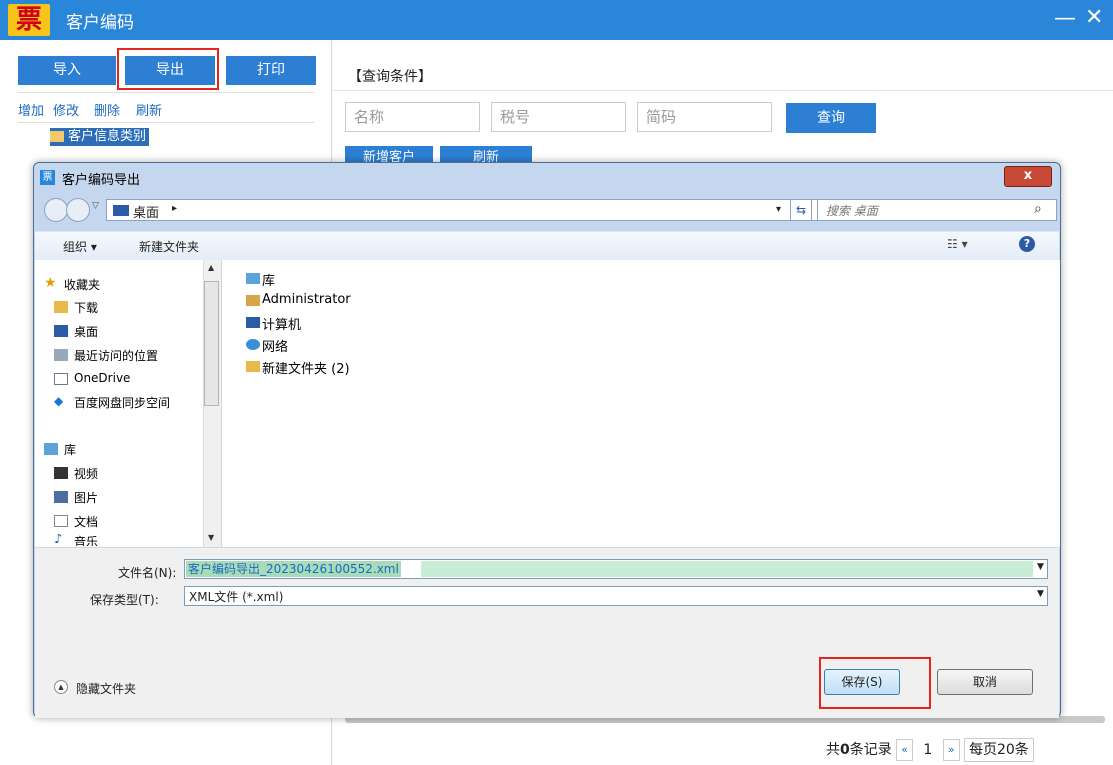 This screenshot has height=765, width=1113. What do you see at coordinates (146, 211) in the screenshot?
I see `address-location: 桌面` at bounding box center [146, 211].